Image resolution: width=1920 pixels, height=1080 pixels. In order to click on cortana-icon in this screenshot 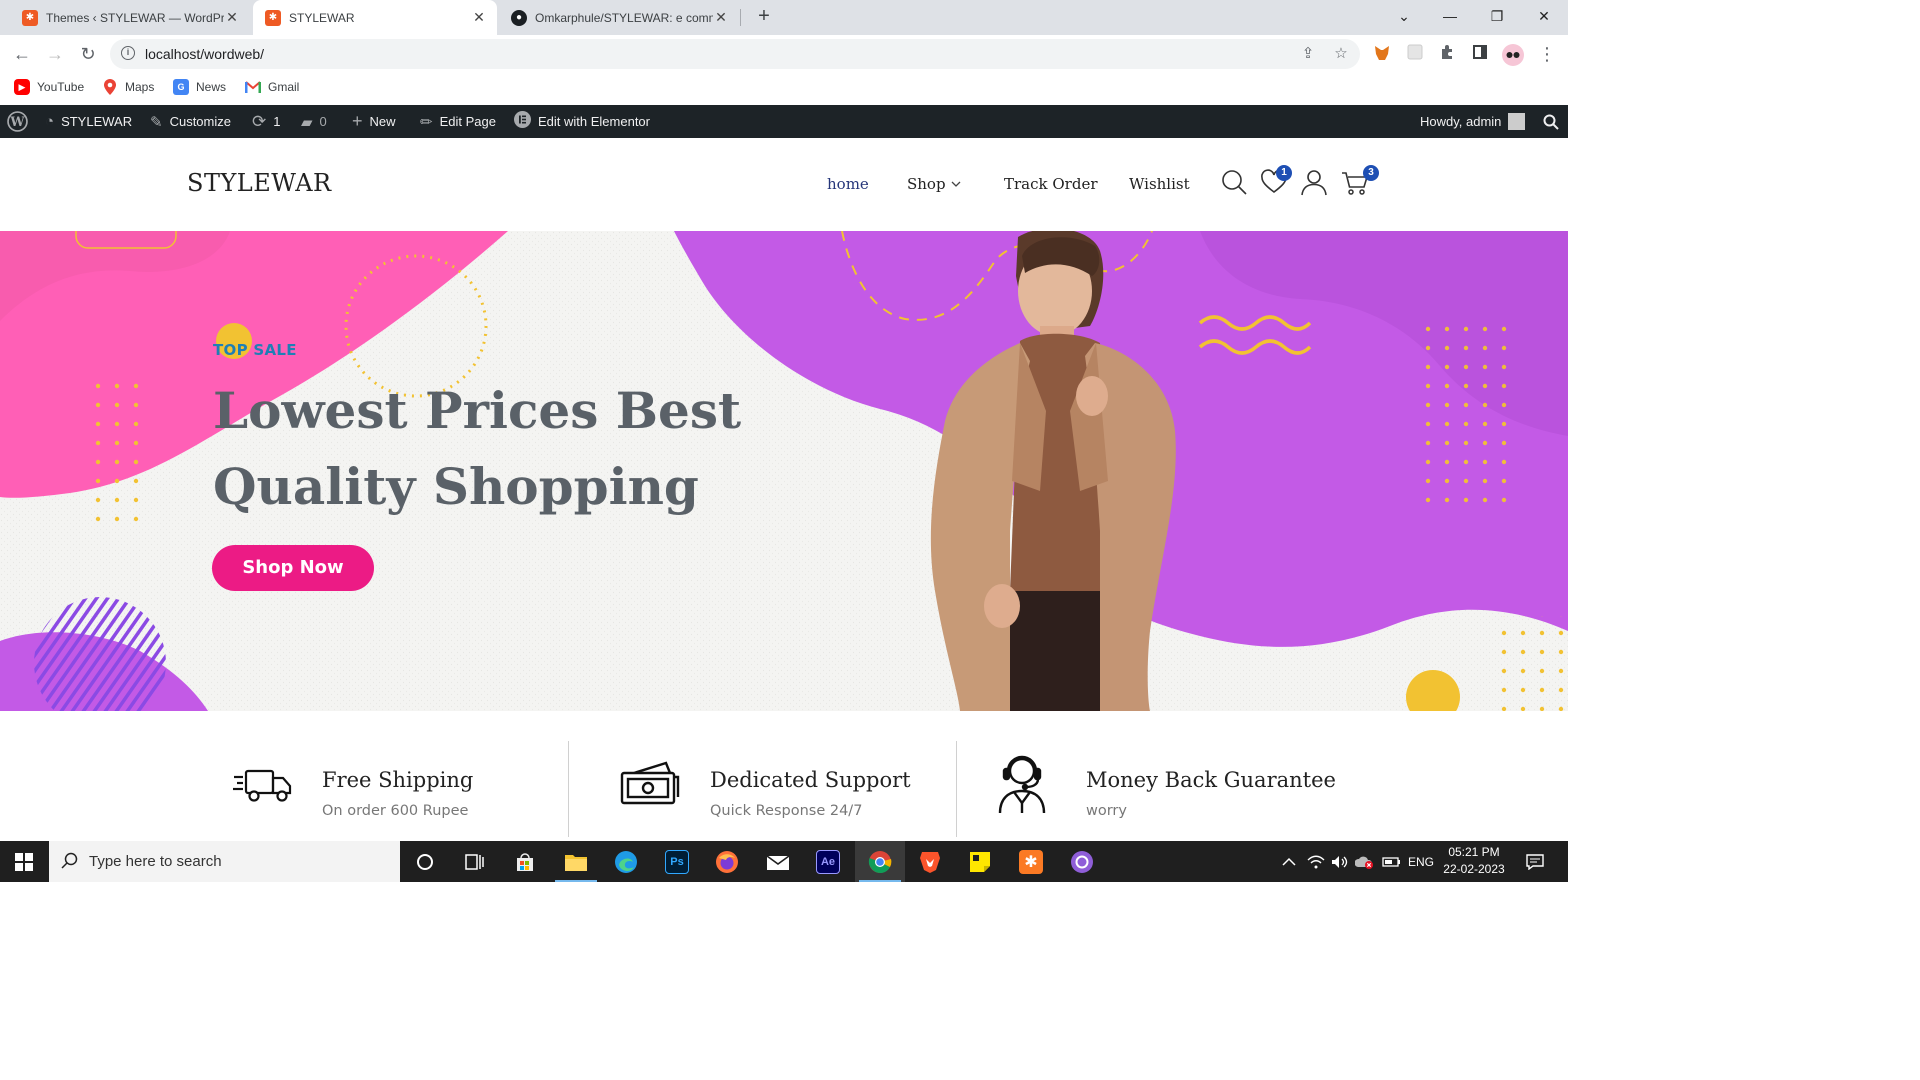, I will do `click(425, 861)`.